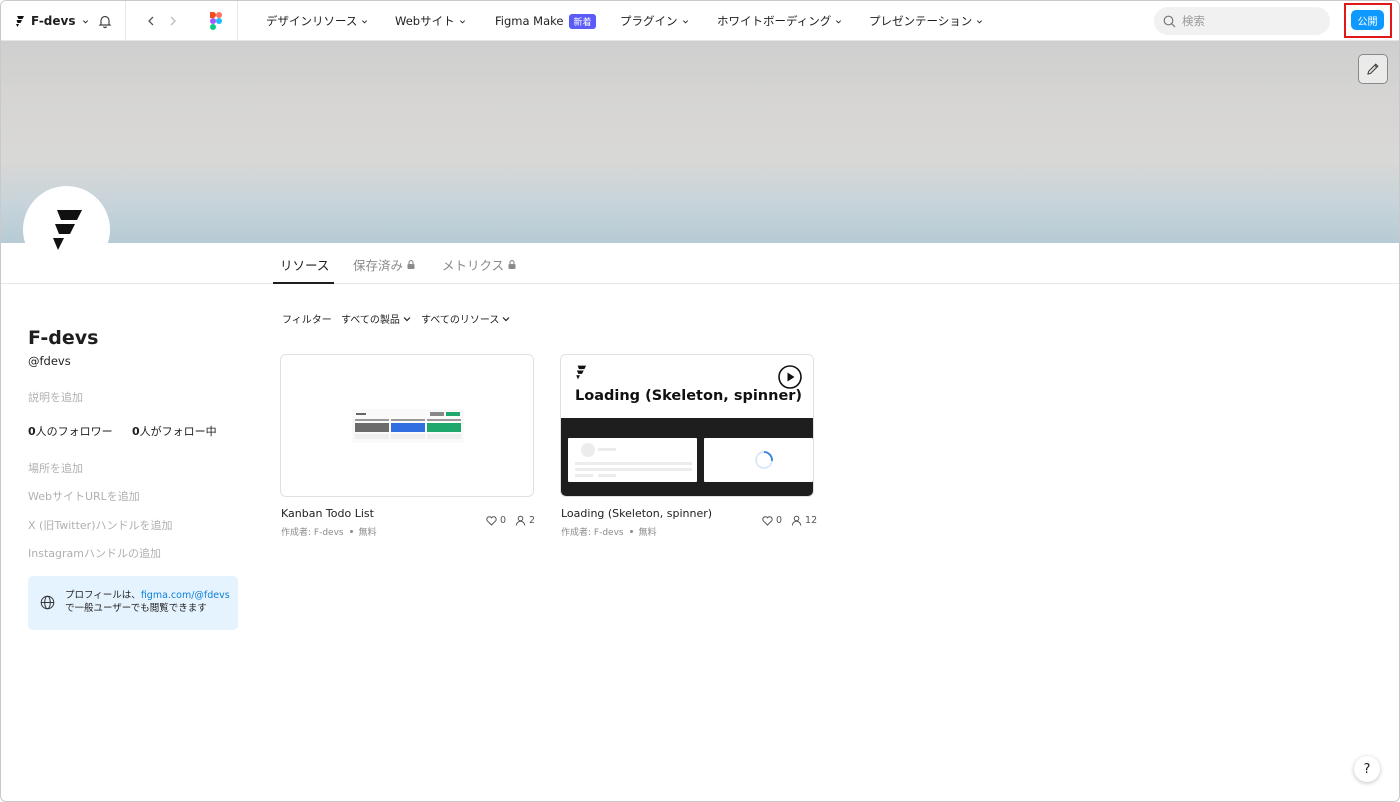 The image size is (1400, 802). What do you see at coordinates (774, 21) in the screenshot?
I see `nav-label: ホワイトボーディング` at bounding box center [774, 21].